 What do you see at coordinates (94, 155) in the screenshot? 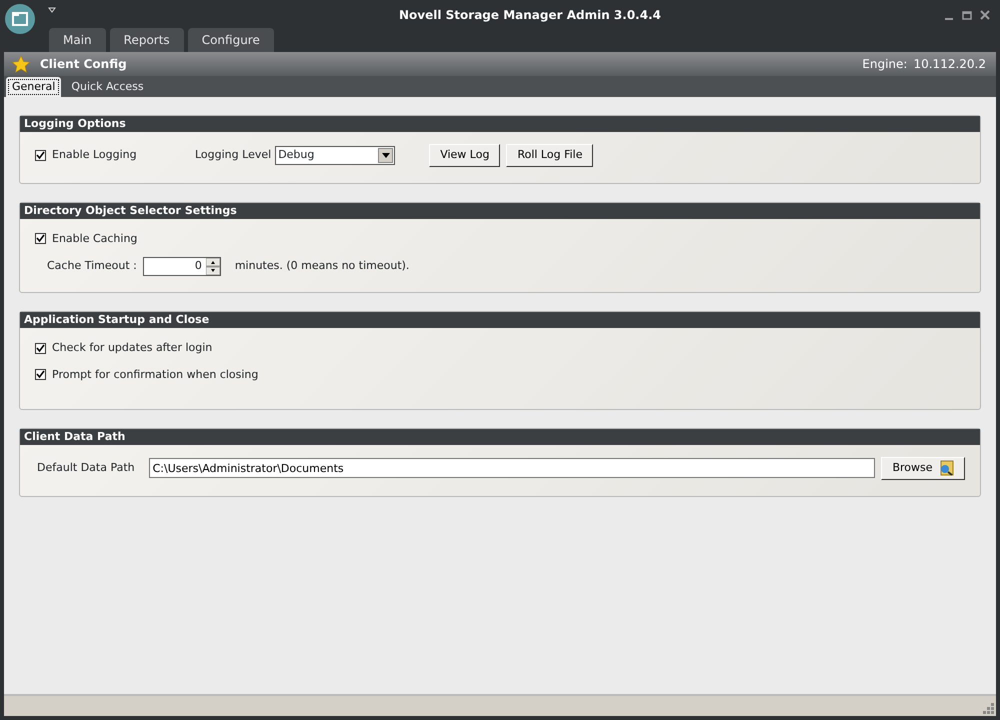
I see `checkbox-label: Enable Logging` at bounding box center [94, 155].